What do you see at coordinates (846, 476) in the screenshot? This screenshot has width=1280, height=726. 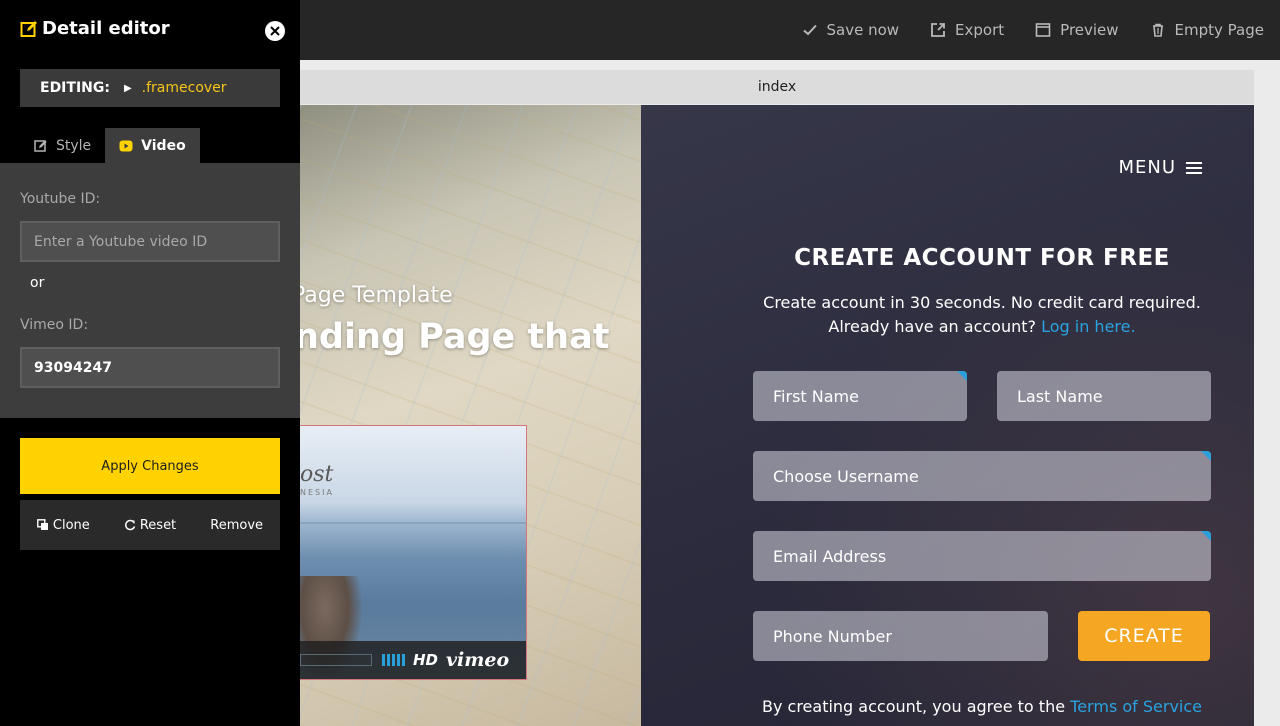 I see `username-placeholder: Choose Username` at bounding box center [846, 476].